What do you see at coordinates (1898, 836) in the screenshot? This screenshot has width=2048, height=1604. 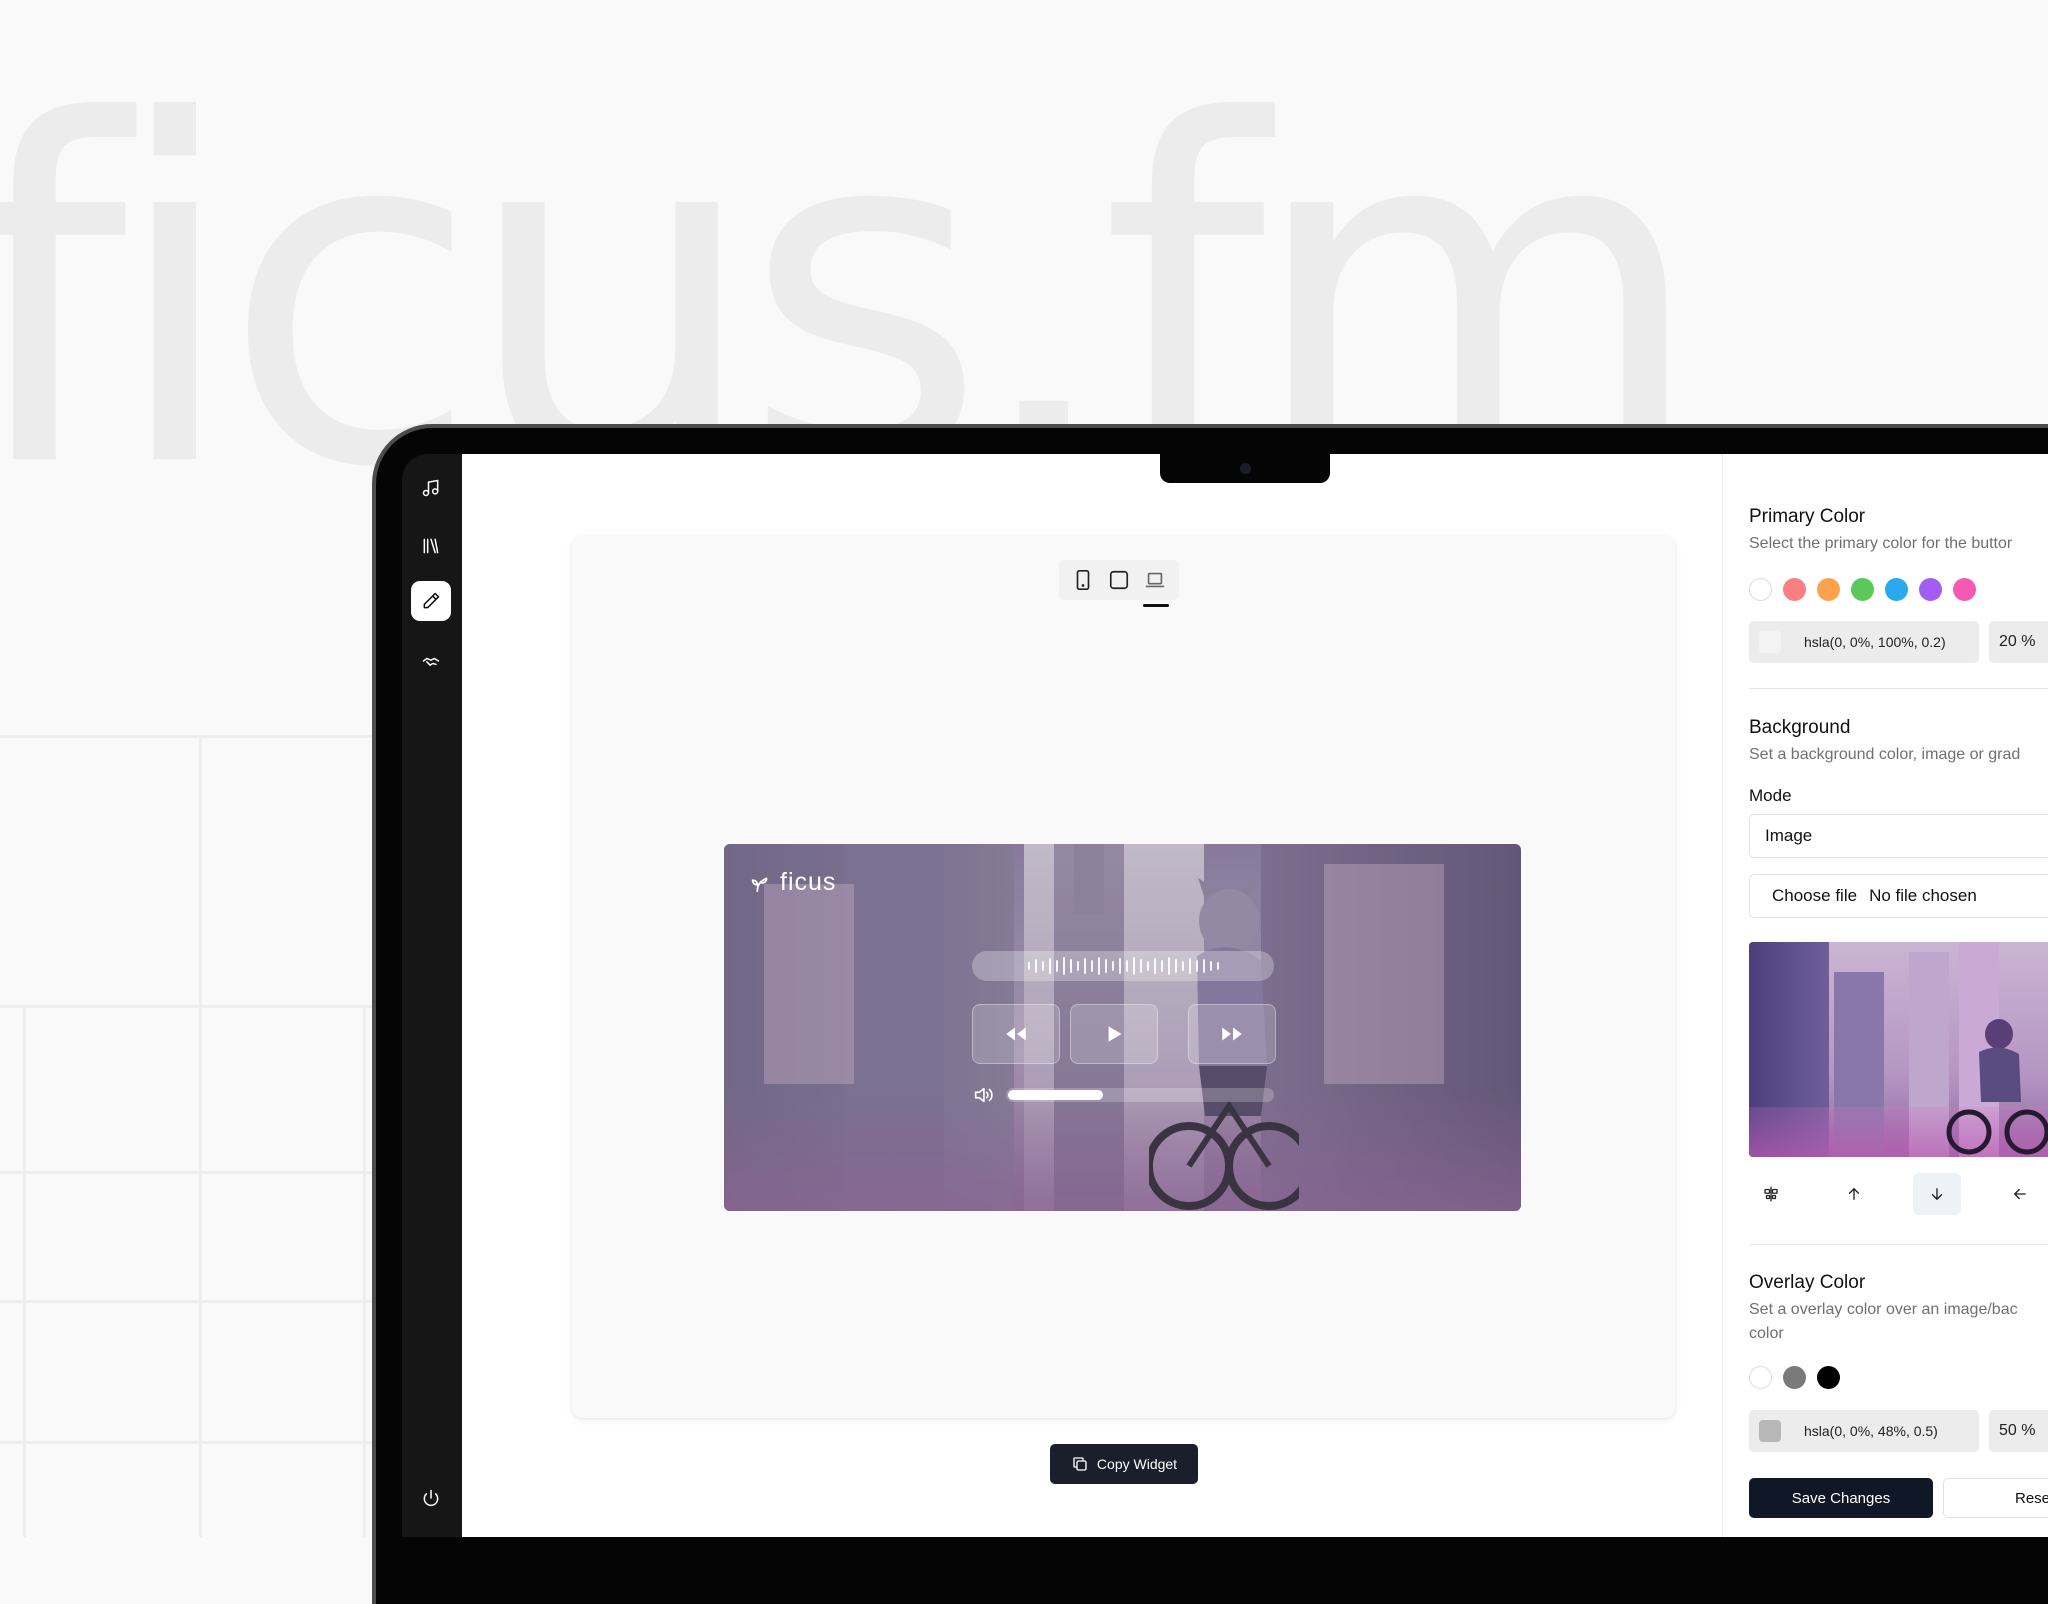 I see `mode-select: Image` at bounding box center [1898, 836].